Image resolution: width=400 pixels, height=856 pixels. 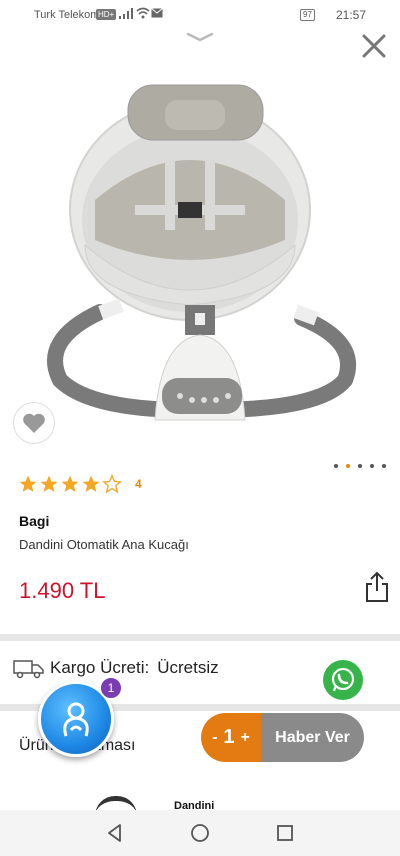 I want to click on whatsapp-button, so click(x=343, y=680).